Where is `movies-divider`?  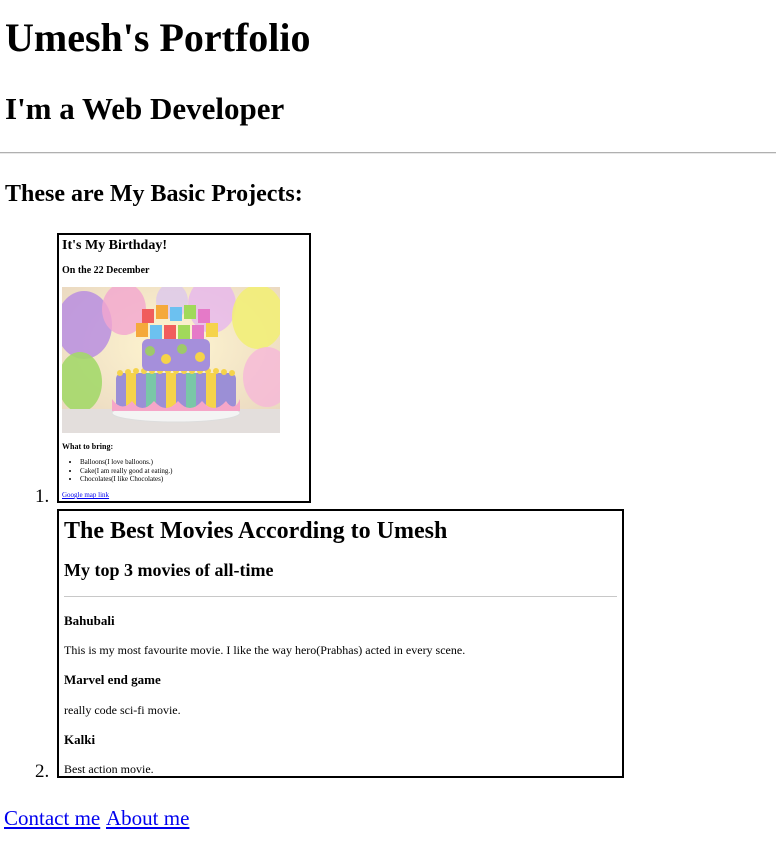
movies-divider is located at coordinates (340, 596).